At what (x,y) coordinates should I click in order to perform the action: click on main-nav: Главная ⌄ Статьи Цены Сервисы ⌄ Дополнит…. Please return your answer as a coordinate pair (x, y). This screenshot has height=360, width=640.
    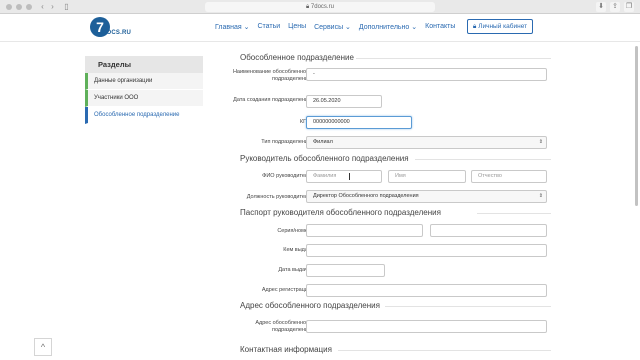
    Looking at the image, I should click on (335, 27).